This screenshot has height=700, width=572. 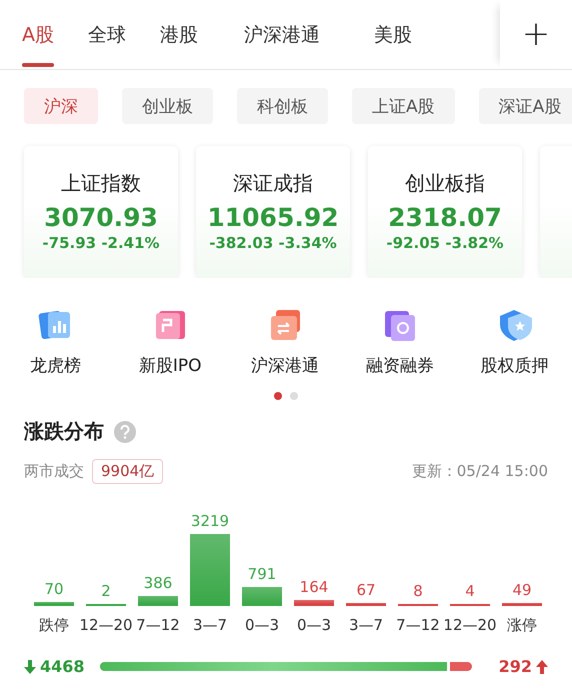 I want to click on active-tab-underline, so click(x=38, y=65).